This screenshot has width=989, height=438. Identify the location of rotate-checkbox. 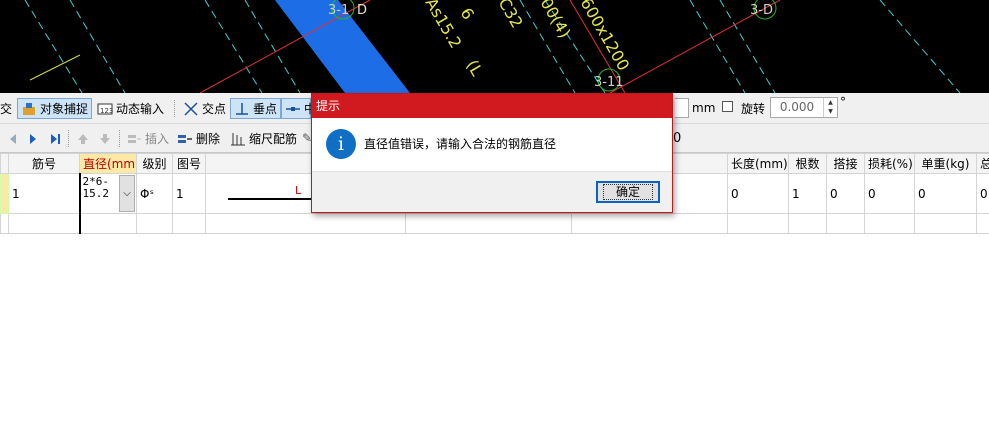
(727, 106).